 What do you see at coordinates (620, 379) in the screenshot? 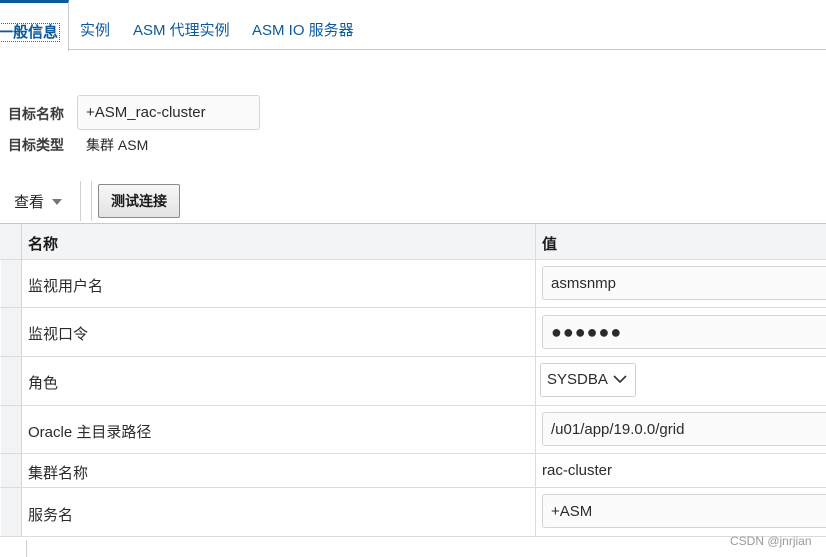
I see `chevron-down-icon` at bounding box center [620, 379].